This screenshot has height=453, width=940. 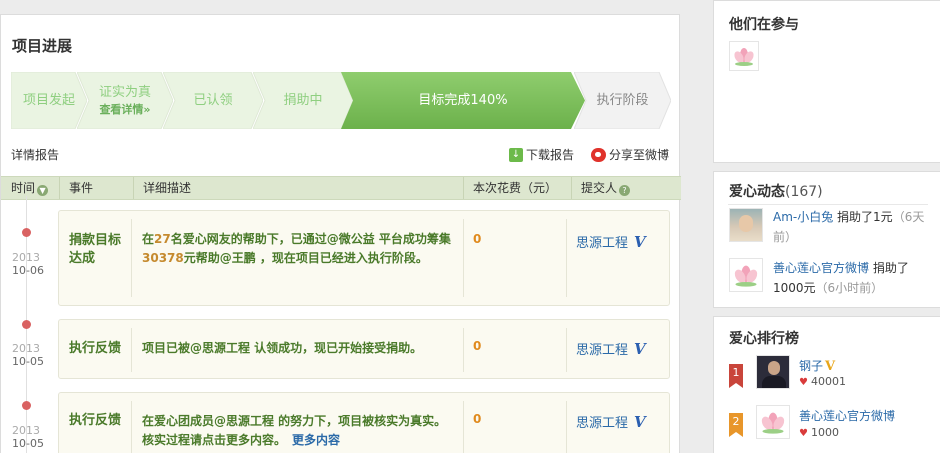 What do you see at coordinates (639, 155) in the screenshot?
I see `share-weibo-label: 分享至微博` at bounding box center [639, 155].